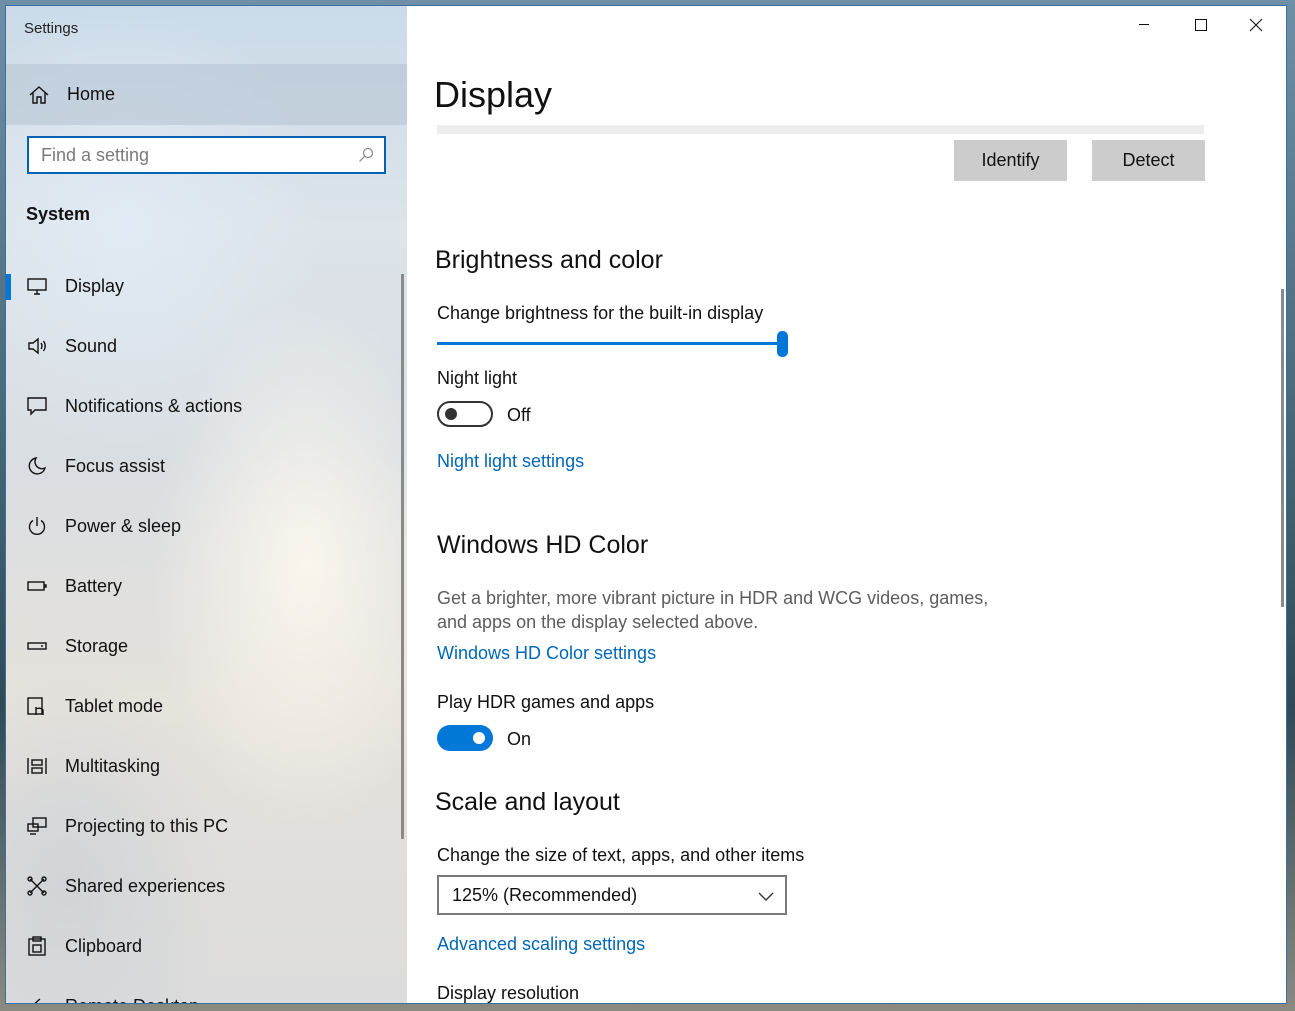 Image resolution: width=1295 pixels, height=1011 pixels. What do you see at coordinates (546, 653) in the screenshot?
I see `hd-color-settings-link: Windows HD Color settings` at bounding box center [546, 653].